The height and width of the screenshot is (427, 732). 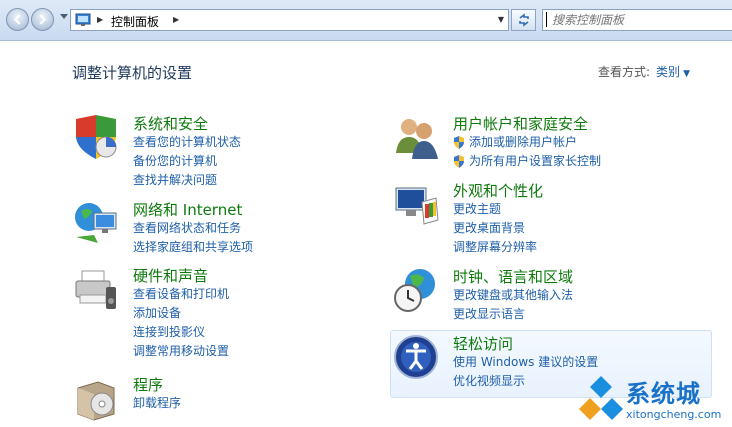 I want to click on chevron-down-icon: ▼, so click(x=686, y=74).